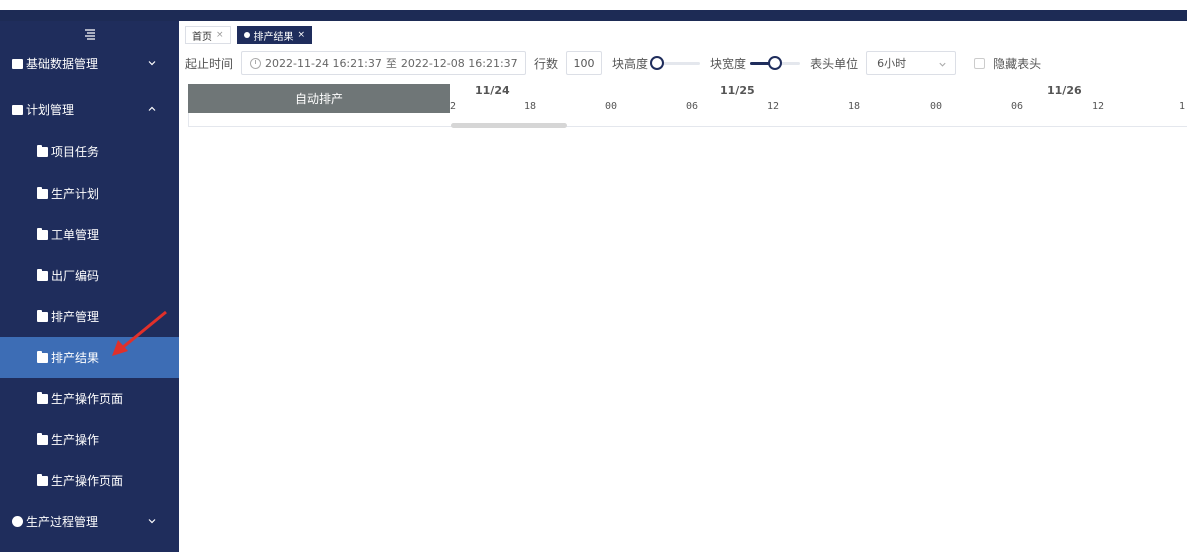 The height and width of the screenshot is (552, 1187). Describe the element at coordinates (152, 108) in the screenshot. I see `chevron-up-icon` at that location.